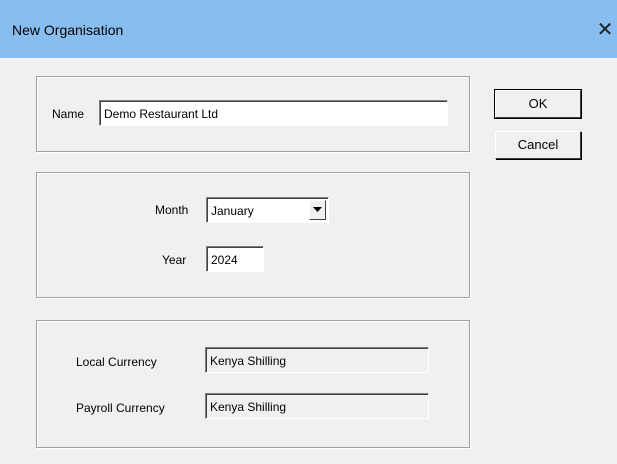 Image resolution: width=617 pixels, height=464 pixels. Describe the element at coordinates (172, 210) in the screenshot. I see `month-label: Month` at that location.